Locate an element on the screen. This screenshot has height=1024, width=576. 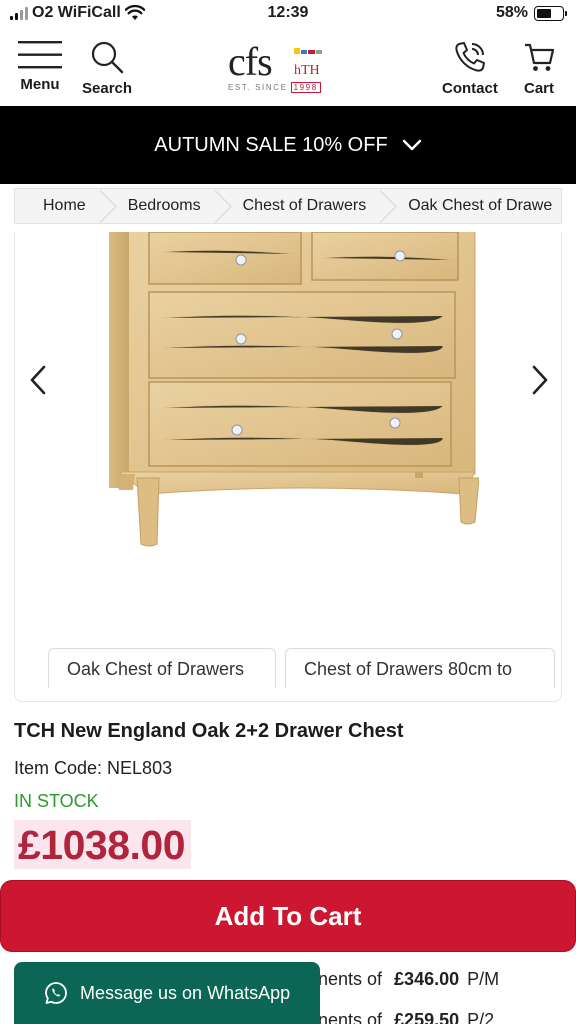
menu-label: Menu is located at coordinates (40, 84).